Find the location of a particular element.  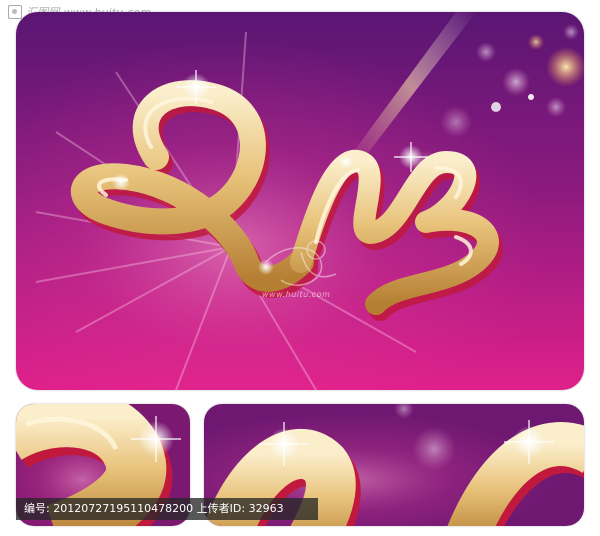

image-id-footer: 编号: 20120727195110478200 上传者ID: 32963 is located at coordinates (167, 509).